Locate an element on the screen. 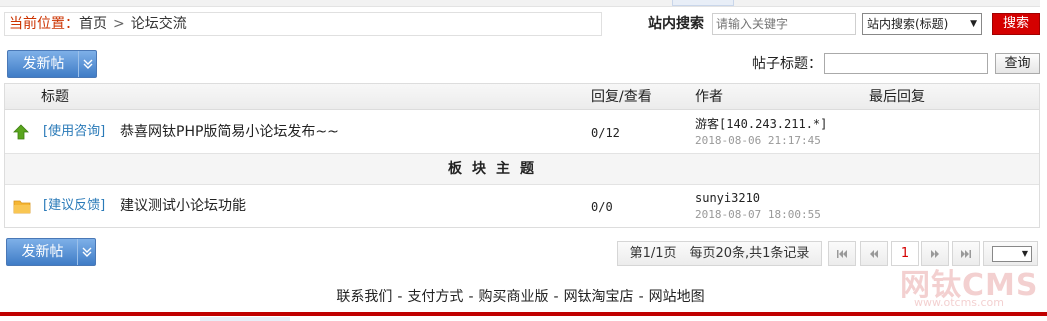 The width and height of the screenshot is (1047, 321). footer-link-contact: 联系我们 is located at coordinates (364, 297).